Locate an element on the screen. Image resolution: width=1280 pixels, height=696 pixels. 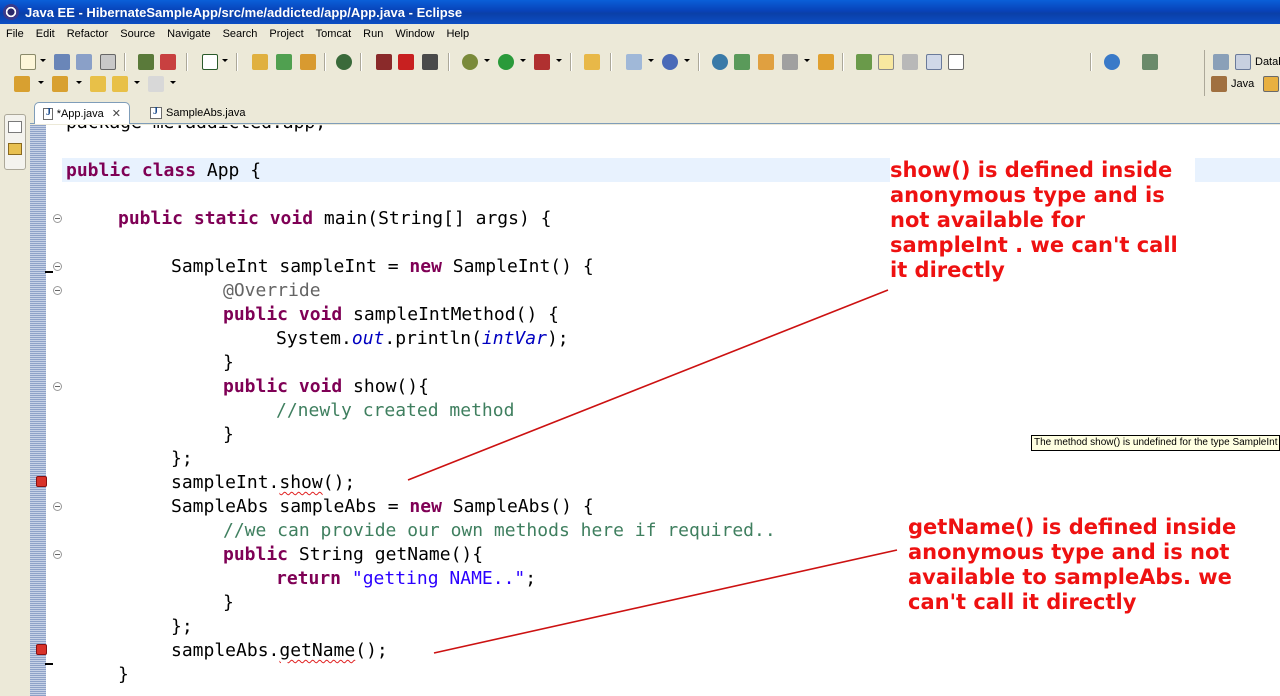
toggle-mark-icon is located at coordinates (864, 62).